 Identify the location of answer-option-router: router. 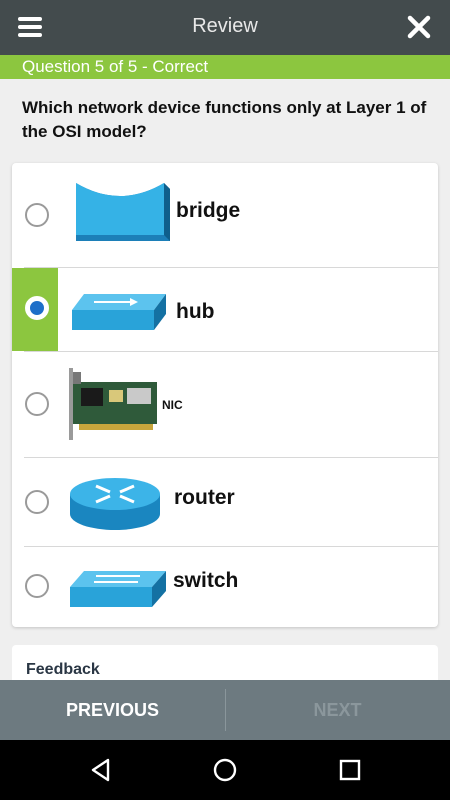
(225, 502).